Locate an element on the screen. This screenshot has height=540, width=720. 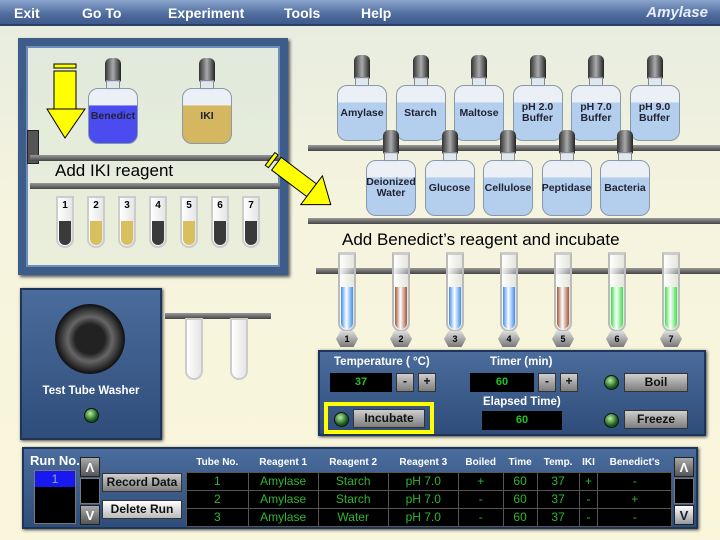
tube-number-badge: 5 is located at coordinates (563, 339).